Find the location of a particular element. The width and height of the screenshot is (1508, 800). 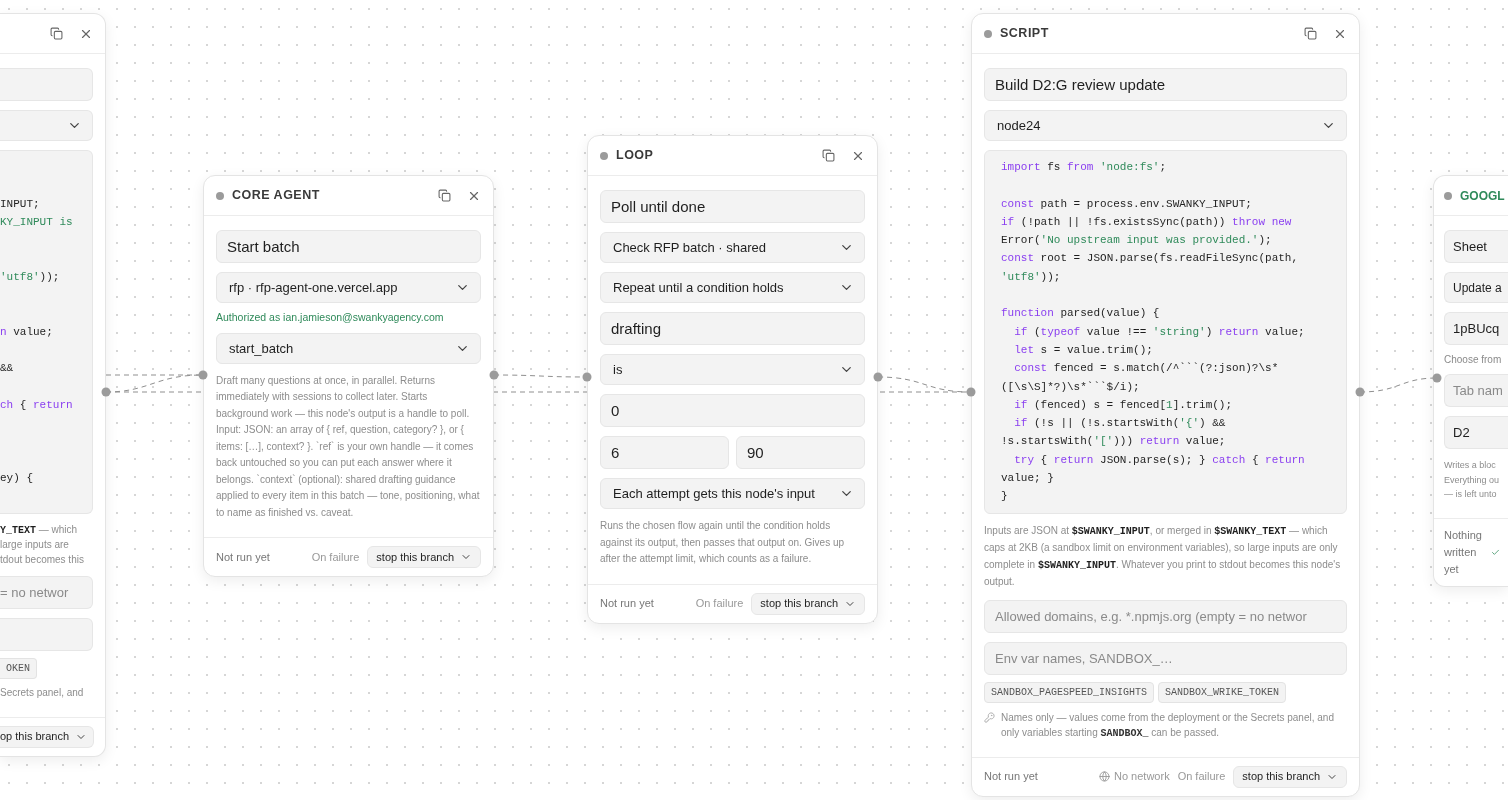

code-line: ([\s\S]*?)\s*```$/i); is located at coordinates (1070, 387).